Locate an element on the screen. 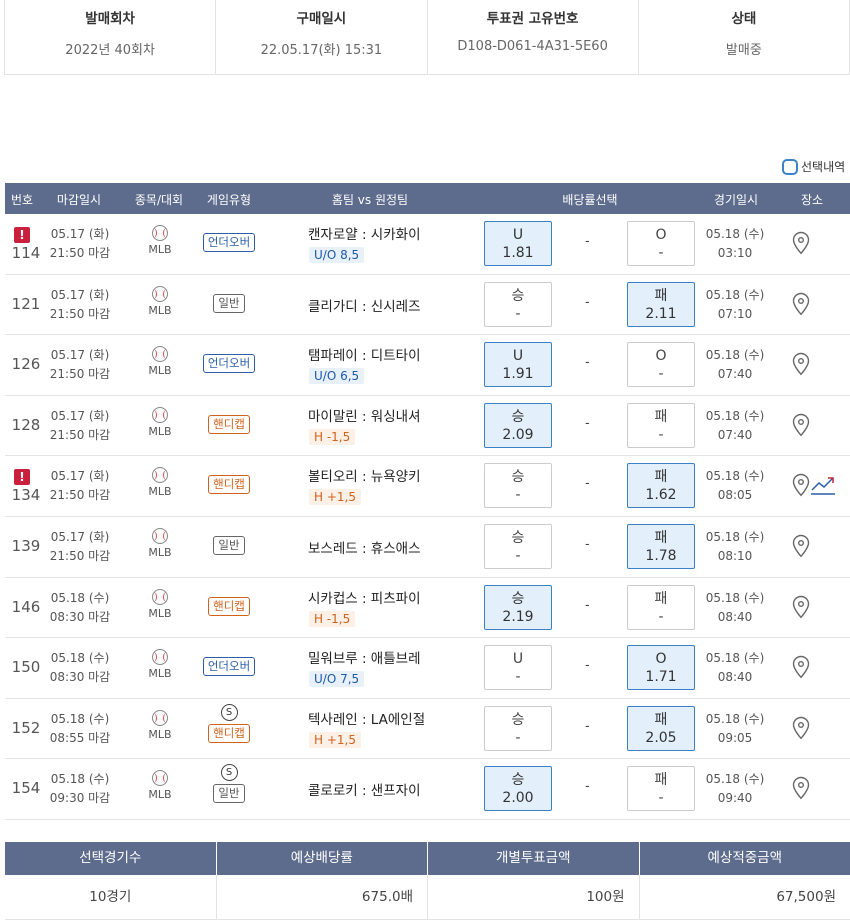 This screenshot has width=850, height=923. away-odds-button: 패 1.62 is located at coordinates (661, 486).